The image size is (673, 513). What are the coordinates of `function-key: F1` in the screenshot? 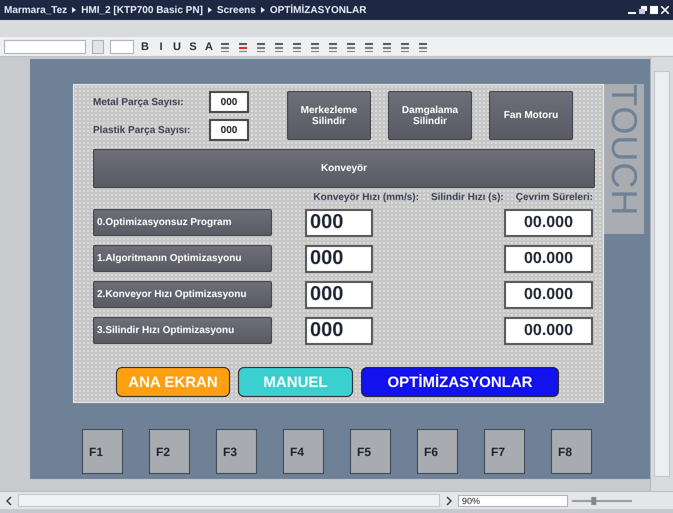 It's located at (102, 451).